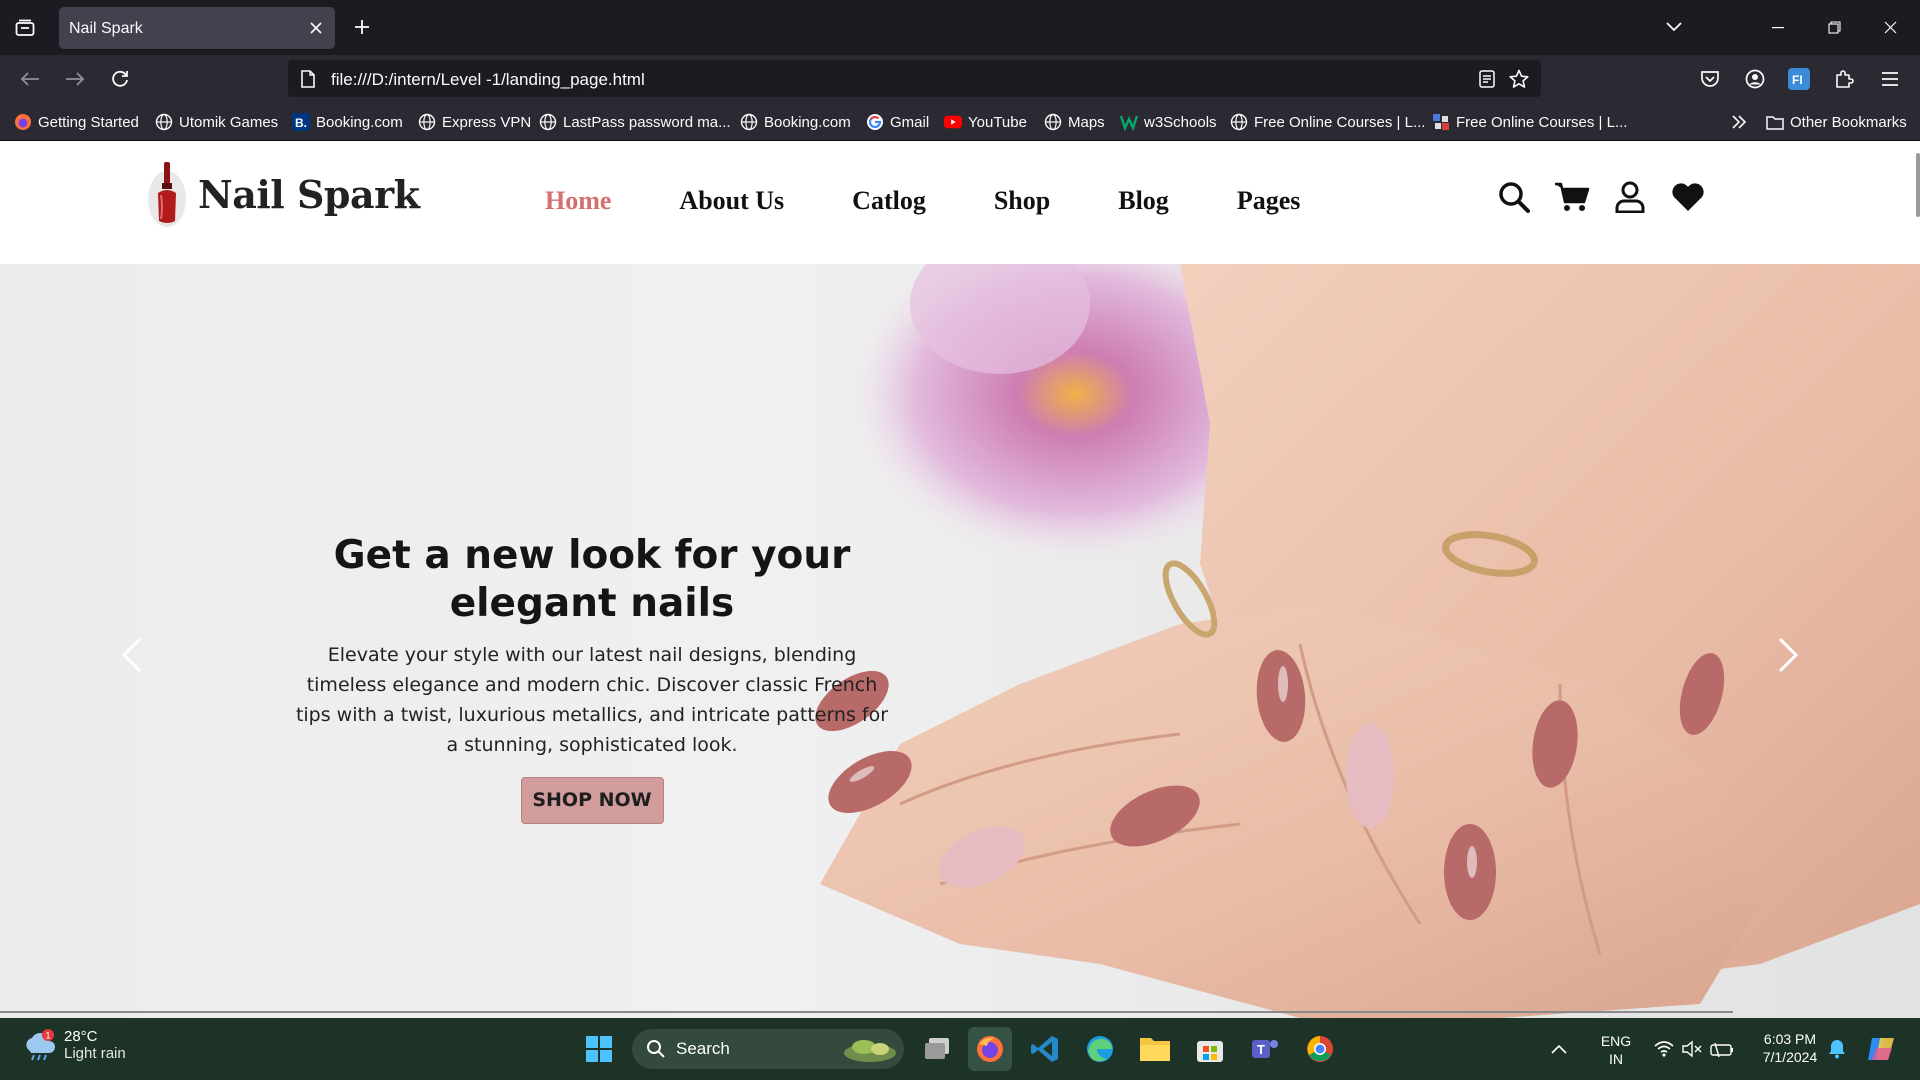 The width and height of the screenshot is (1920, 1080). What do you see at coordinates (1918, 185) in the screenshot?
I see `vertical-scrollbar-thumb` at bounding box center [1918, 185].